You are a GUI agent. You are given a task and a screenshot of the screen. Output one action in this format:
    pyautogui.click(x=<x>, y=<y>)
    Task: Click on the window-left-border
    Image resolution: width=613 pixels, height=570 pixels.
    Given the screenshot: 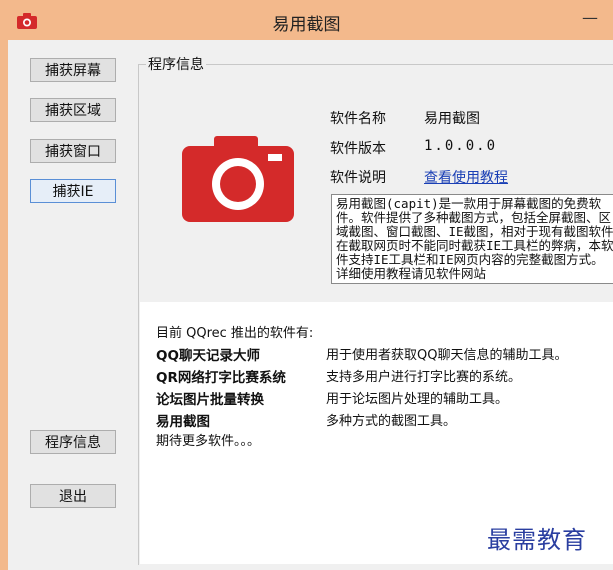 What is the action you would take?
    pyautogui.click(x=4, y=305)
    